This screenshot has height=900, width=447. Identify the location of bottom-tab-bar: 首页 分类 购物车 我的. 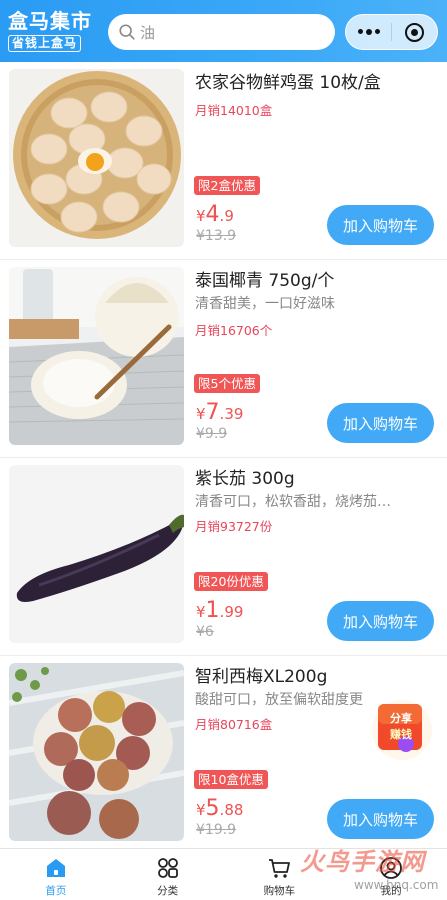
(223, 874).